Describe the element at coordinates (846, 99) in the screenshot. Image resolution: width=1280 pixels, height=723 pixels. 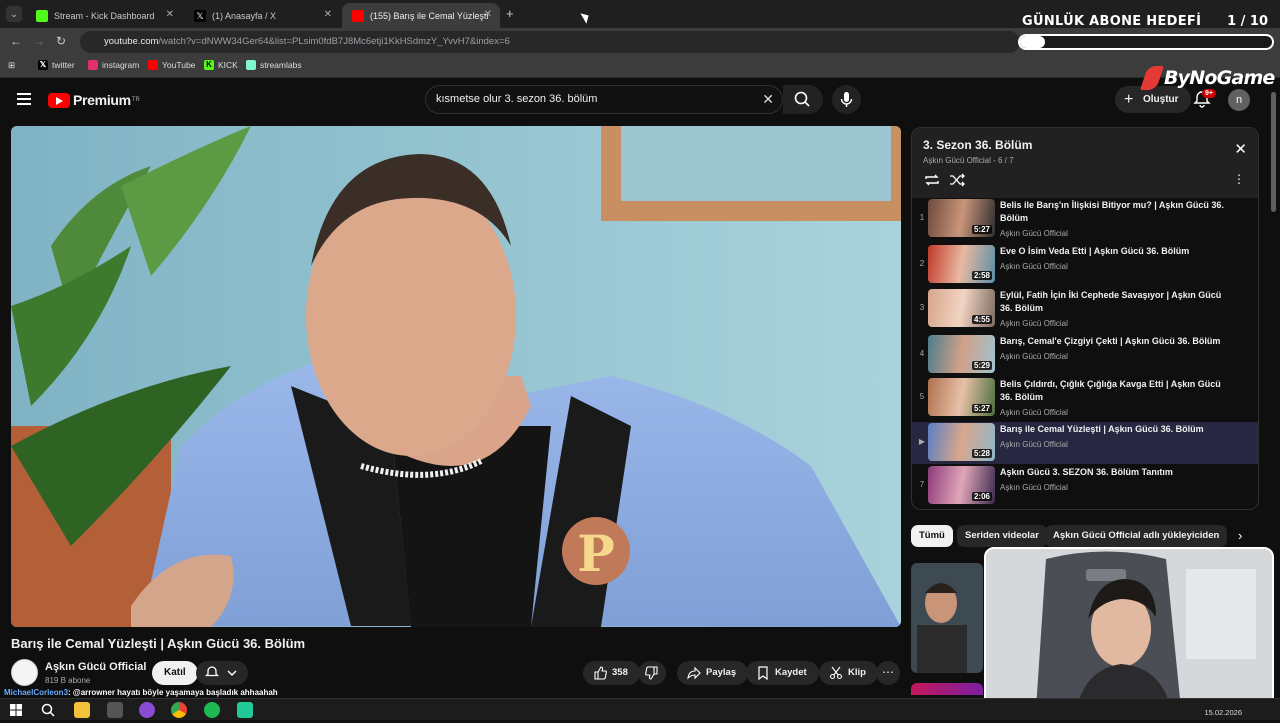
I see `voice-search-button` at that location.